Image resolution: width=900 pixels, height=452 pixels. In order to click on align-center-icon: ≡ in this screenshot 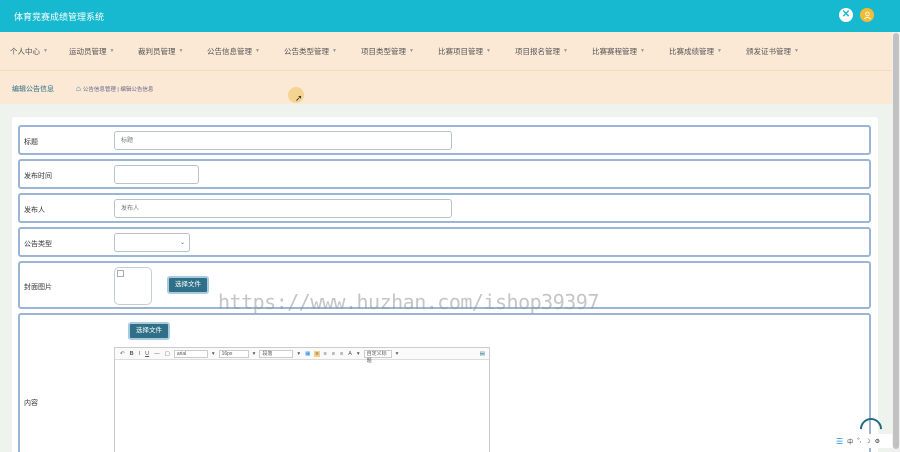, I will do `click(325, 354)`.